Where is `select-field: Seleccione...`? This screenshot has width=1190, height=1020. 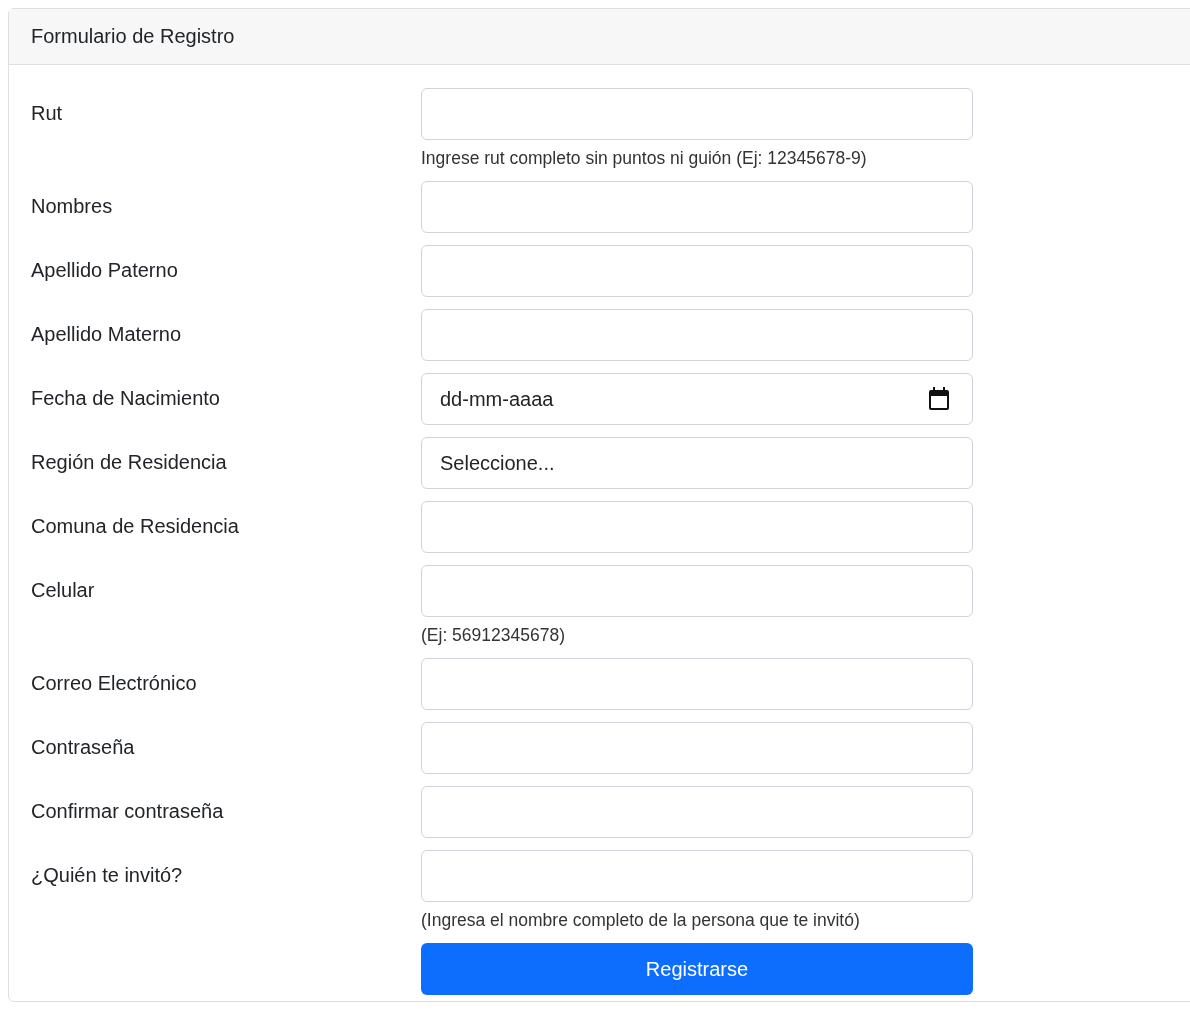 select-field: Seleccione... is located at coordinates (697, 463).